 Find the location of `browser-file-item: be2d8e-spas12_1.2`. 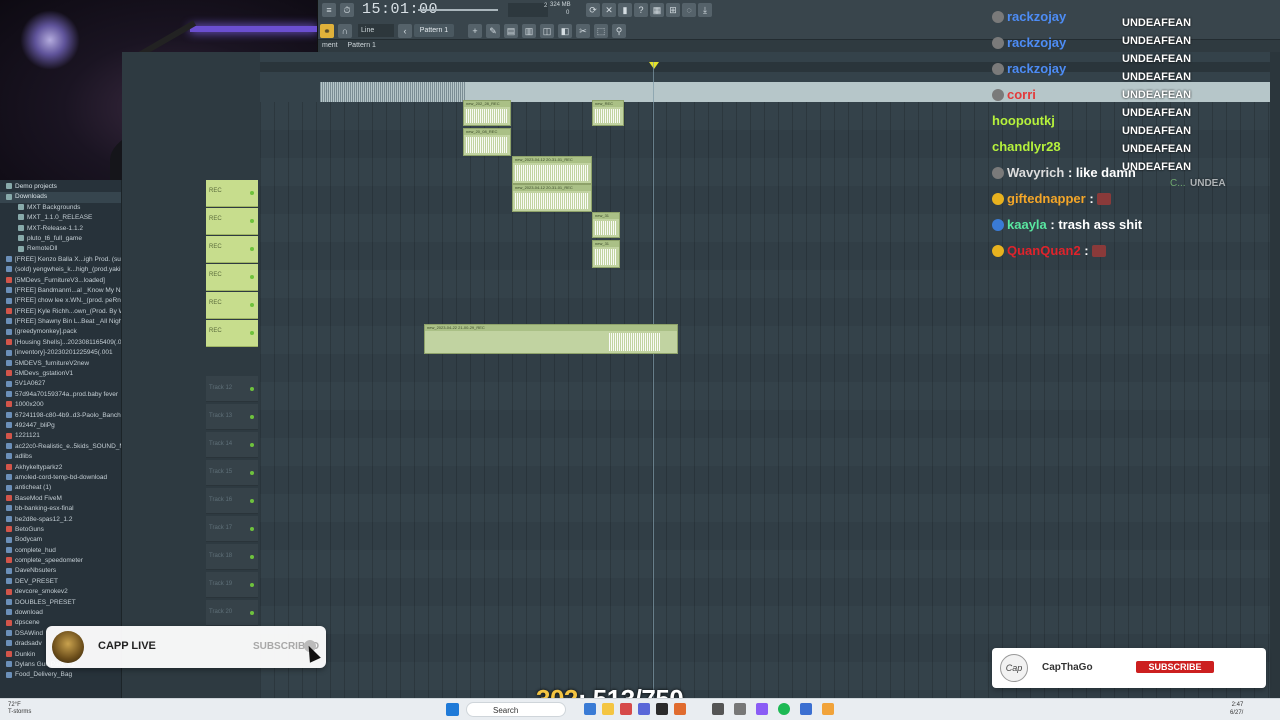

browser-file-item: be2d8e-spas12_1.2 is located at coordinates (60, 520).